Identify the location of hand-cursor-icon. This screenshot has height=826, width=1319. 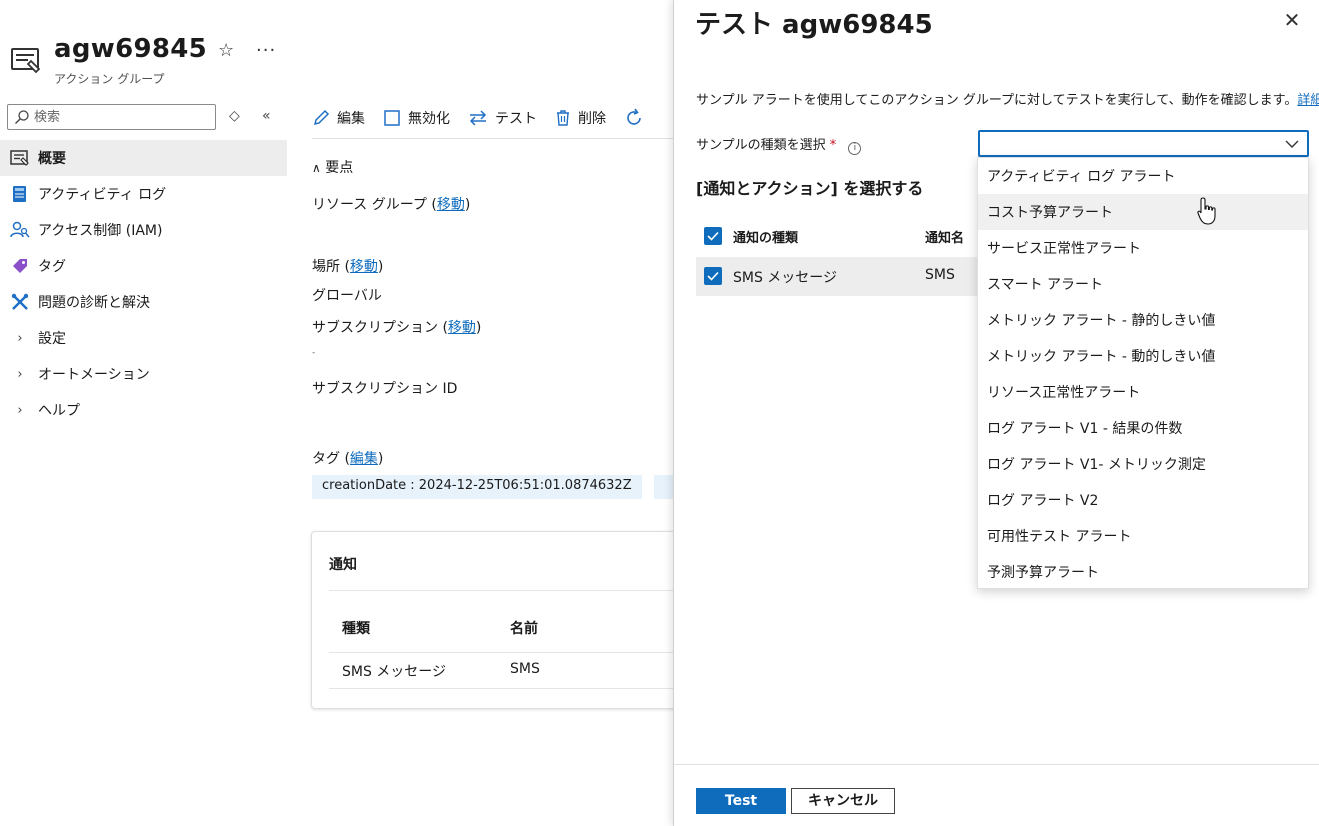
(1206, 211).